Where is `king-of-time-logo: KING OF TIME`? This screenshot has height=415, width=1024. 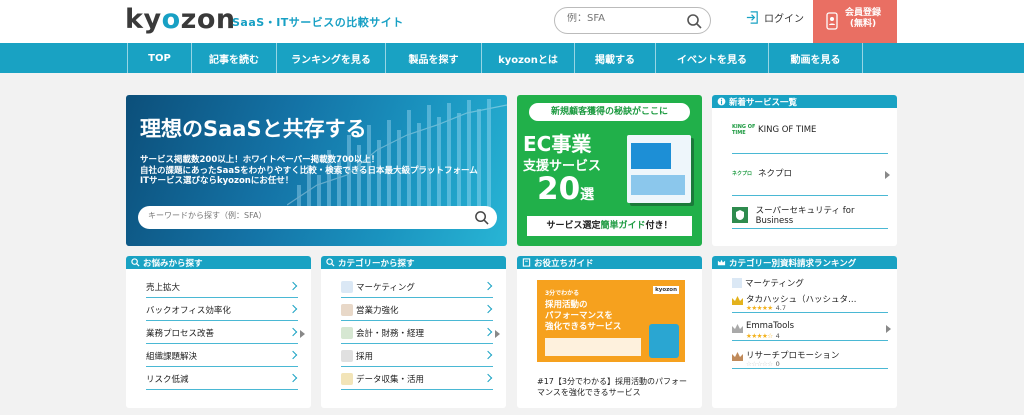
king-of-time-logo: KING OF TIME is located at coordinates (744, 130).